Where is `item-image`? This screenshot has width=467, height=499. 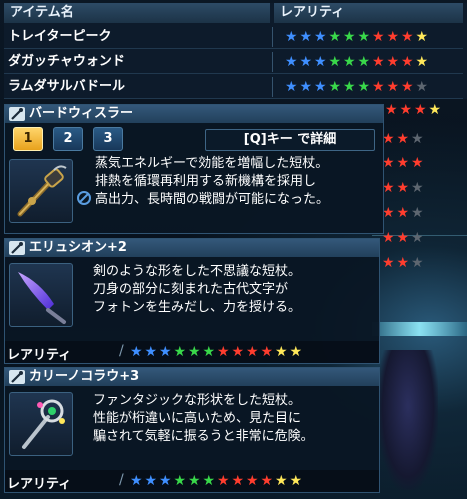
item-image is located at coordinates (41, 295).